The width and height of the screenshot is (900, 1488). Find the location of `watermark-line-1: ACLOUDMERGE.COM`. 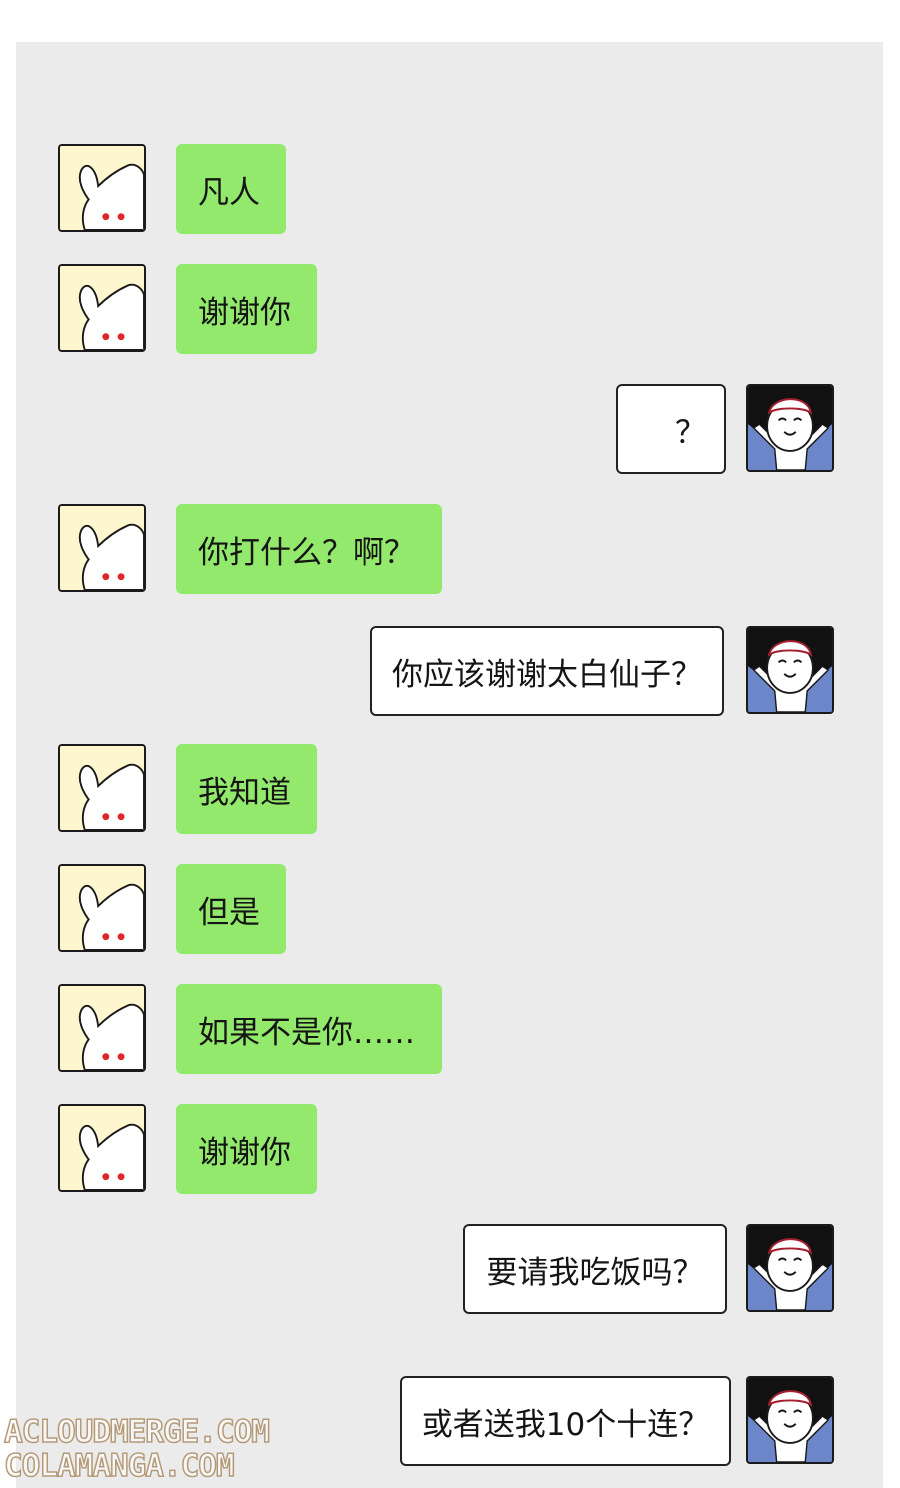

watermark-line-1: ACLOUDMERGE.COM is located at coordinates (136, 1432).